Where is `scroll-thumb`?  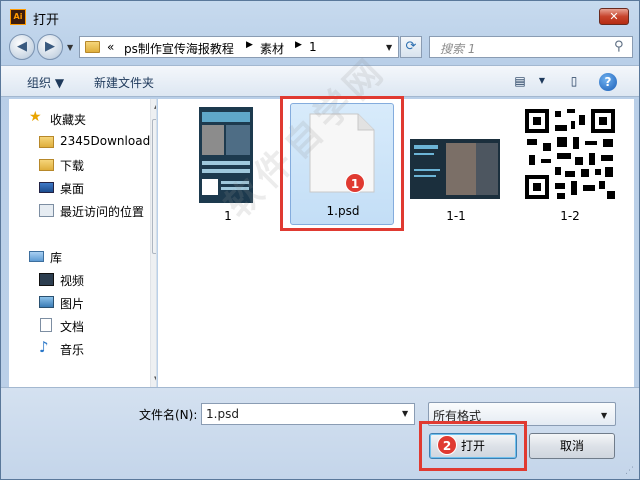 scroll-thumb is located at coordinates (154, 186).